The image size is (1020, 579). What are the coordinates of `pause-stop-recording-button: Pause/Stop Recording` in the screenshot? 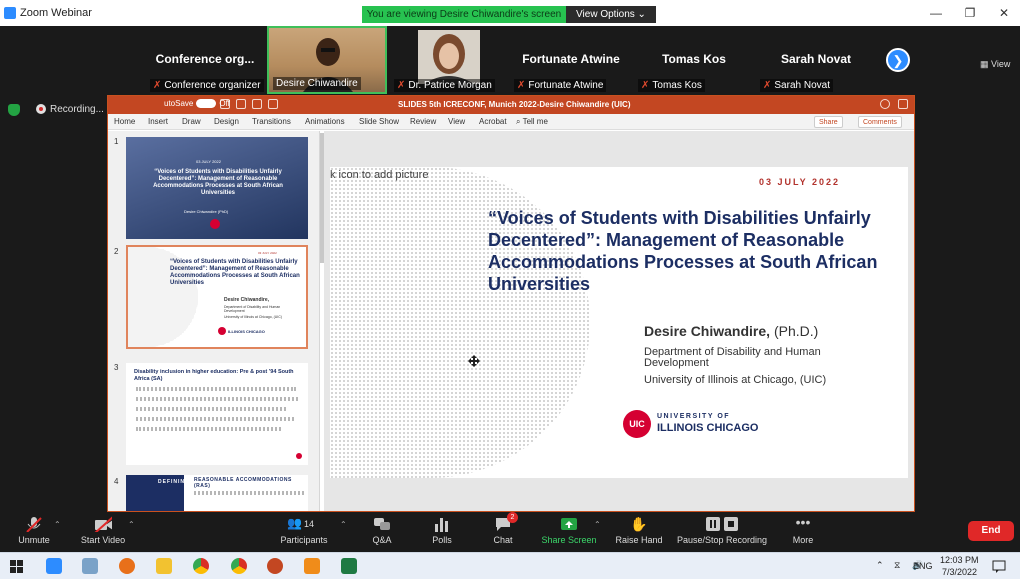 It's located at (722, 532).